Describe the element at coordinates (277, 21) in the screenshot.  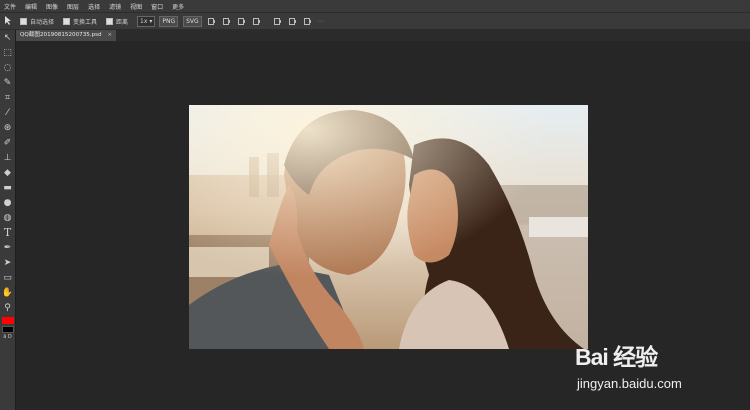
I see `distribute-left-icon` at that location.